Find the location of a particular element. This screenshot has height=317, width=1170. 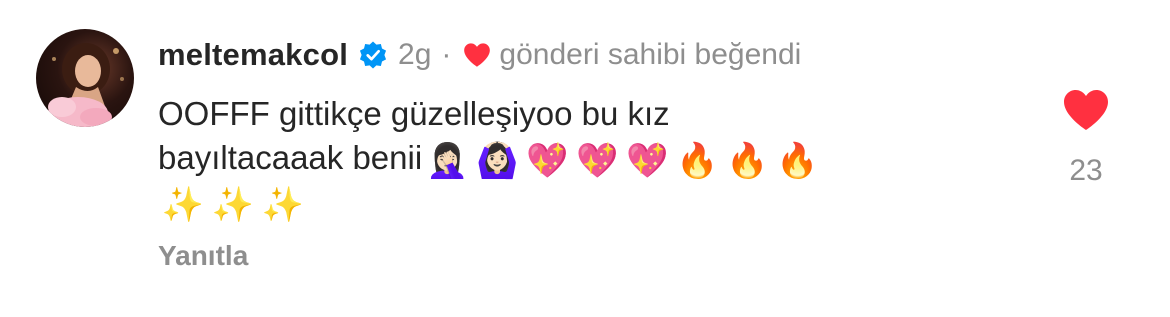

avatar-image is located at coordinates (86, 85).